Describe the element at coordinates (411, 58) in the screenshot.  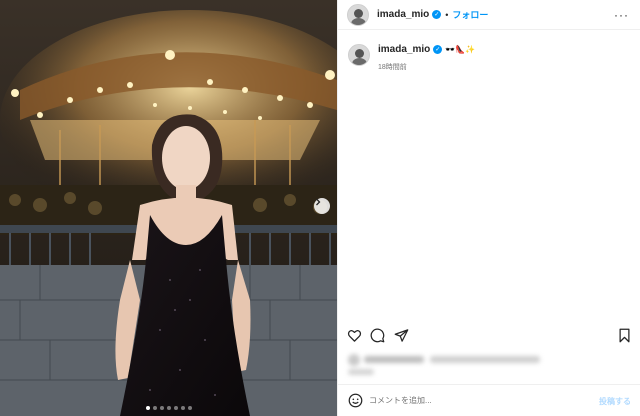
I see `post-caption: imada_mio ✓ 🕶️👠✨ 18時間前` at that location.